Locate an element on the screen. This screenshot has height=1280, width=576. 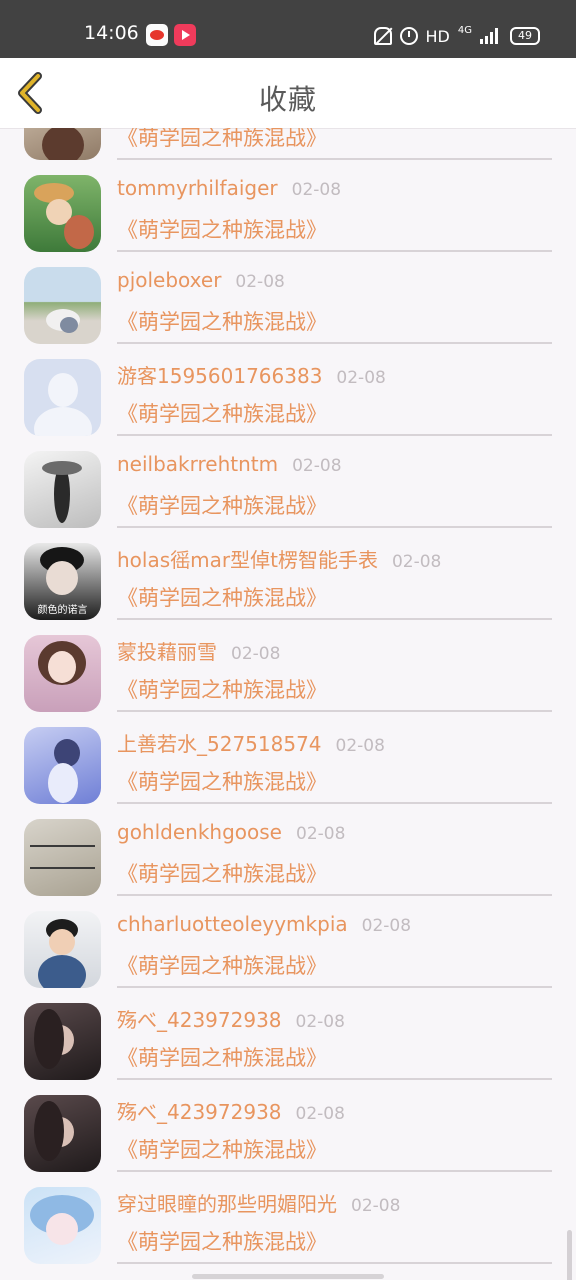
user-line: gohldenkhgoose 02-08 is located at coordinates (231, 832).